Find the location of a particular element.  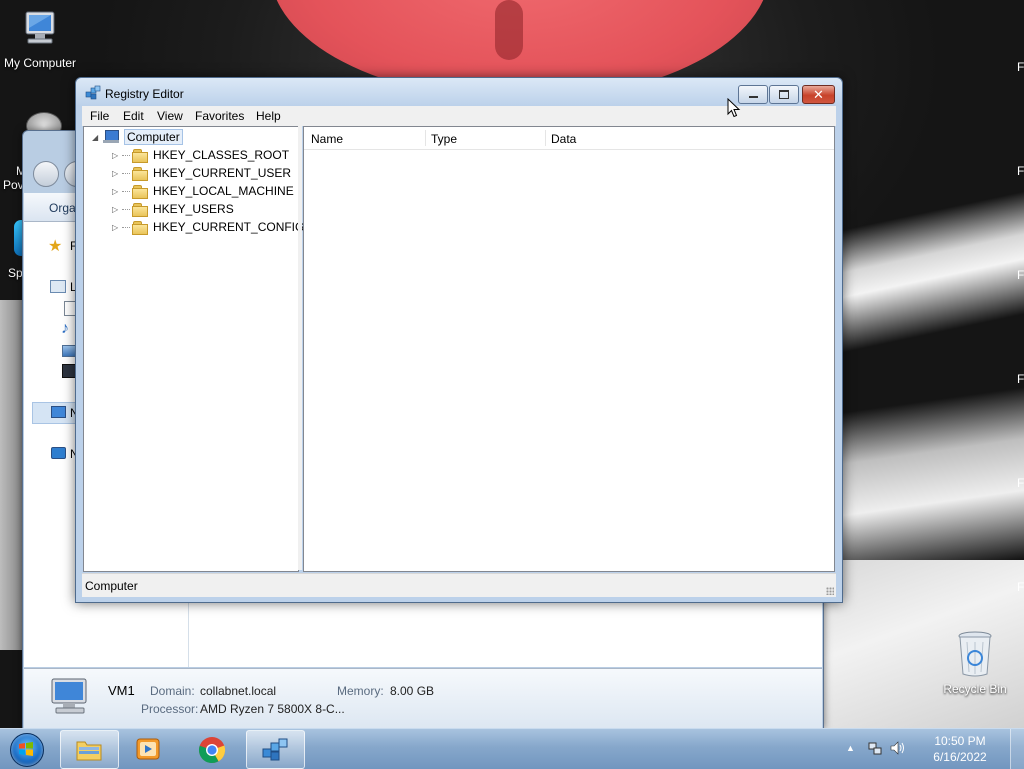

processor-label: Processor: is located at coordinates (170, 709).